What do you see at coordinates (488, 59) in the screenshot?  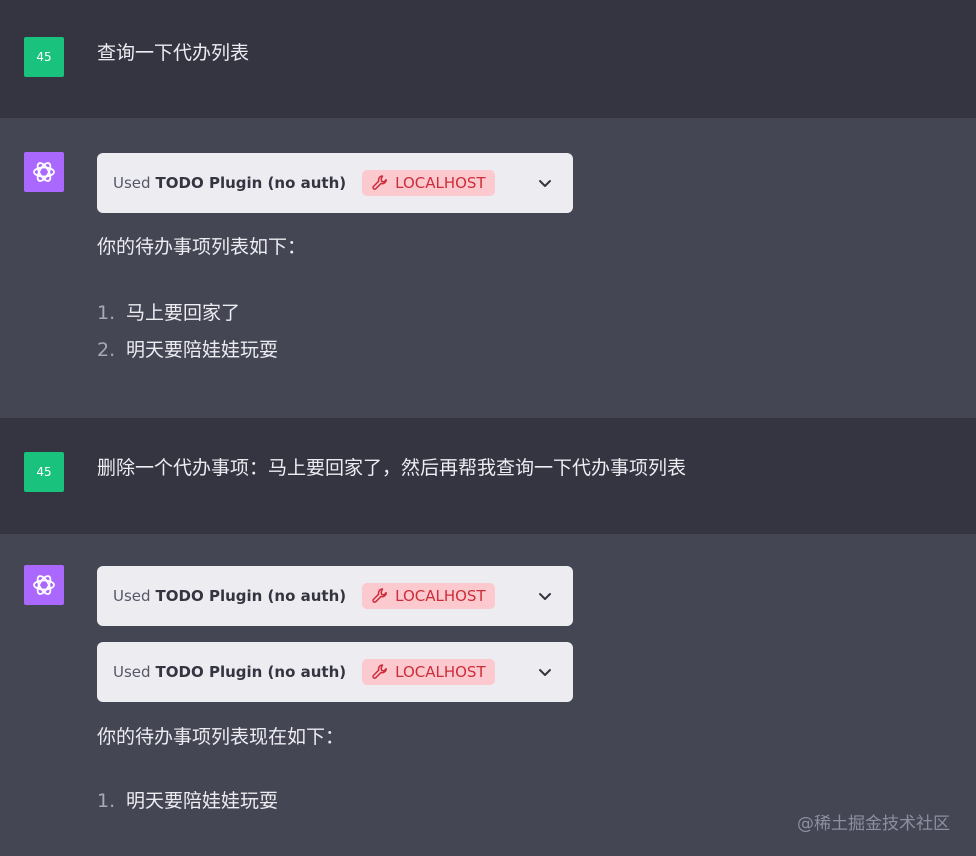 I see `user-message-row: 45 查询一下代办列表` at bounding box center [488, 59].